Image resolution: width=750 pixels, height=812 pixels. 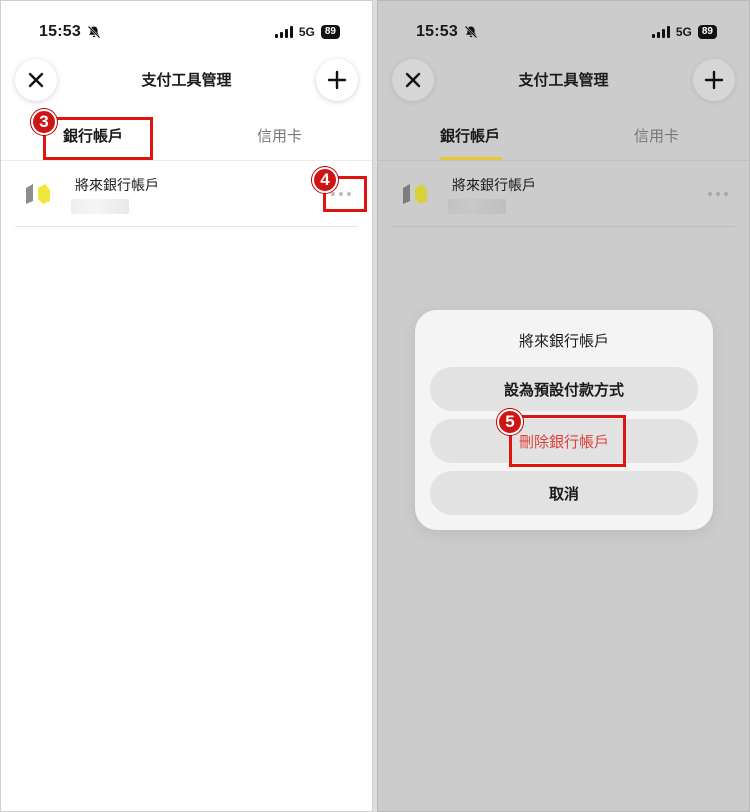 I want to click on action-sheet: 將來銀行帳戶 設為預設付款方式 刪除銀行帳戶 取消, so click(x=564, y=420).